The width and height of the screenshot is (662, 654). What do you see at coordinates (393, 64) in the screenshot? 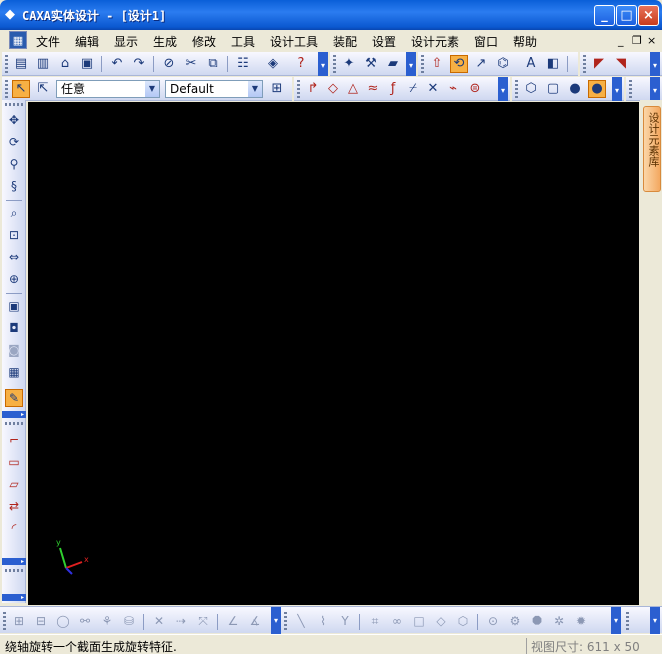
I see `smart-tool-icon: ▰` at bounding box center [393, 64].